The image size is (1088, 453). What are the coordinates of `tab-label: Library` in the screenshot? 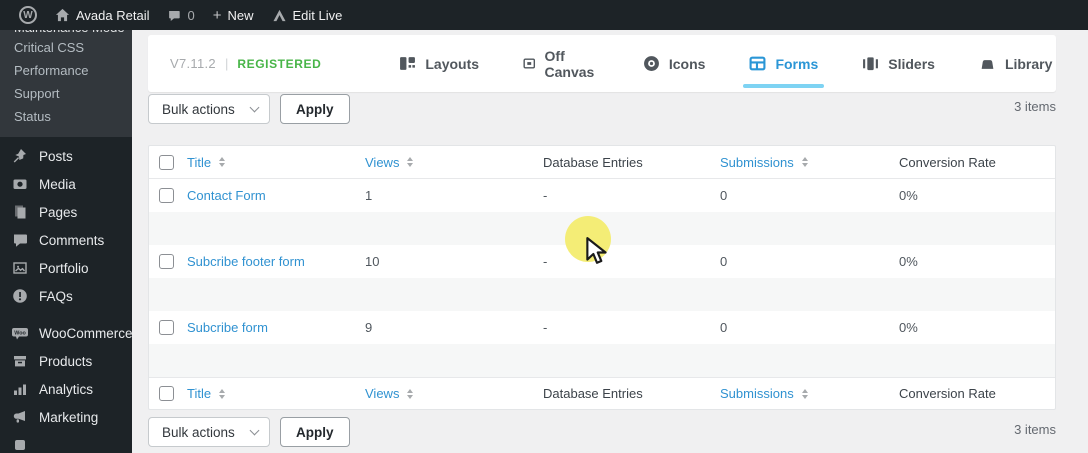 It's located at (1028, 63).